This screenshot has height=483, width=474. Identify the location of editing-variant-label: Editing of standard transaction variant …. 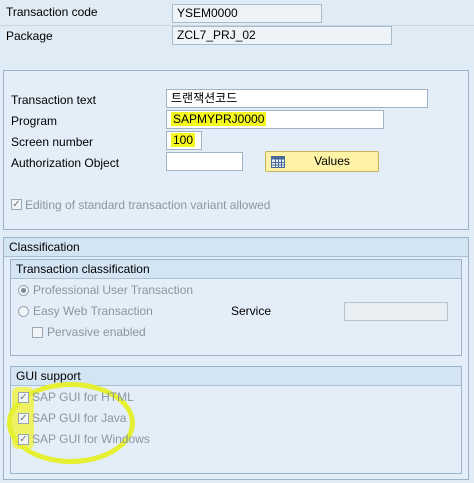
(148, 205).